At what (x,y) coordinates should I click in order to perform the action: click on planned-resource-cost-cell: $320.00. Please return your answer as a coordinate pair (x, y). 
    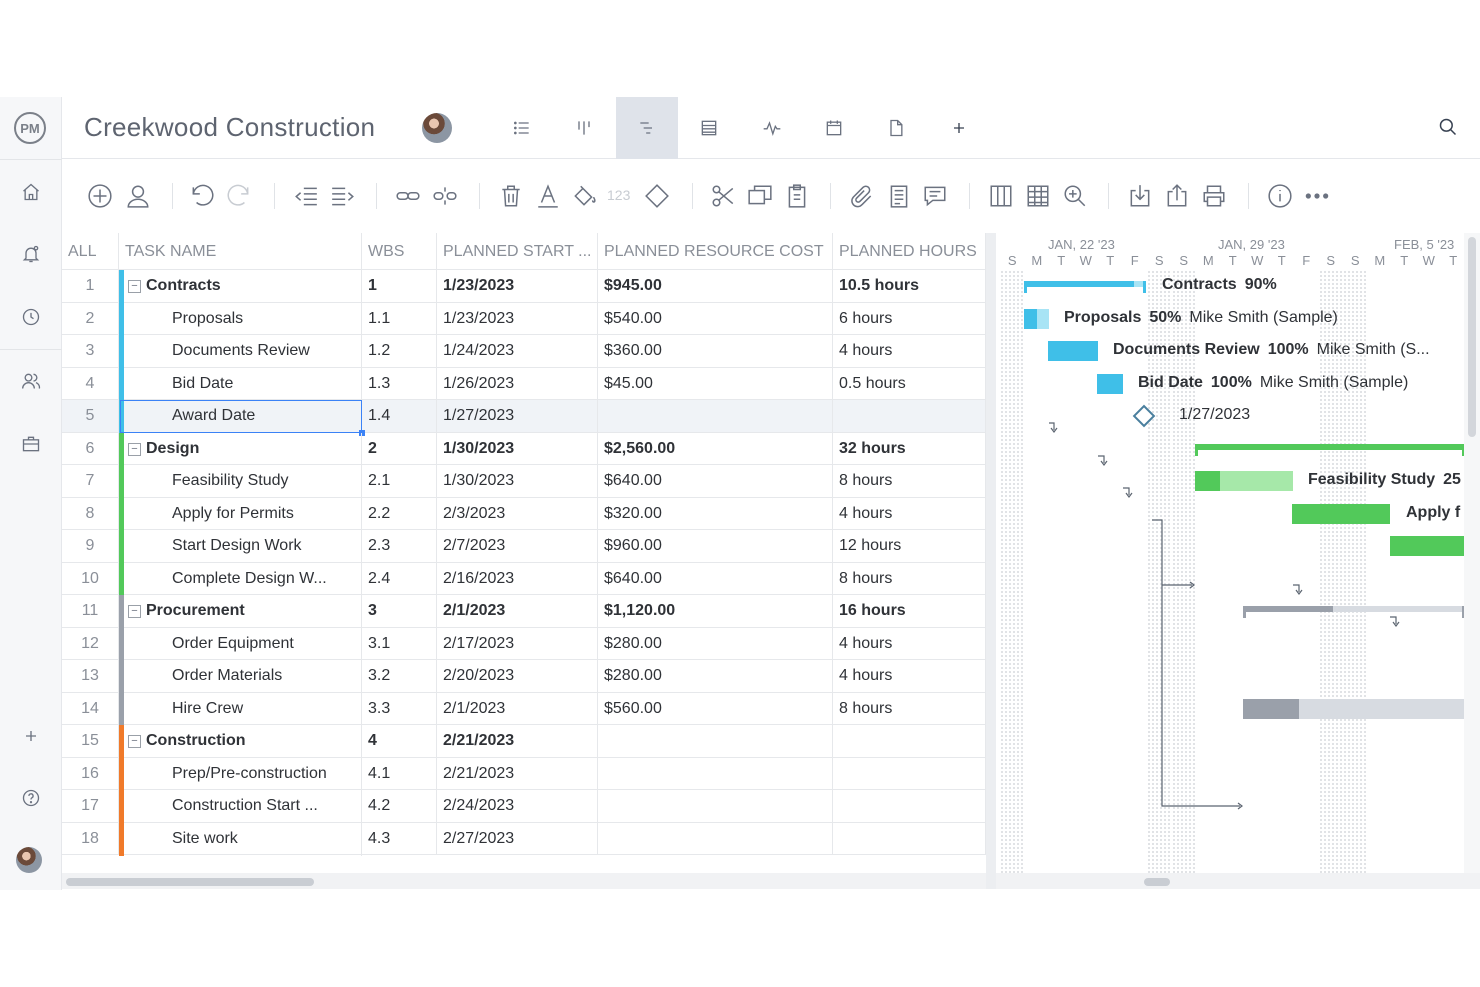
    Looking at the image, I should click on (715, 513).